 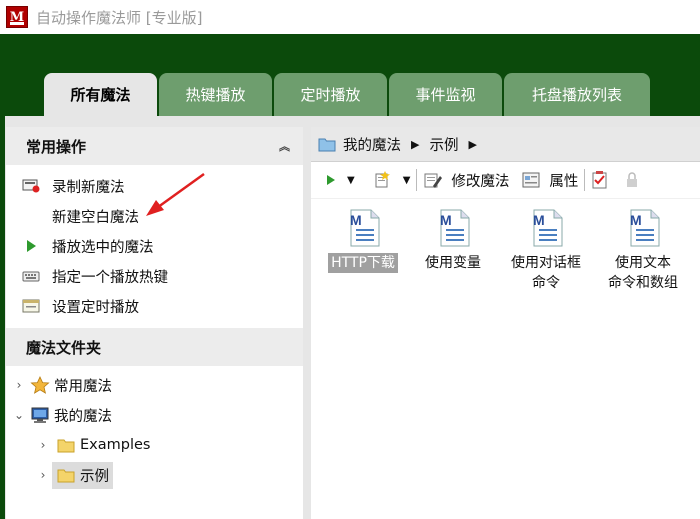 What do you see at coordinates (546, 273) in the screenshot?
I see `file-label: 使用对话框 命令` at bounding box center [546, 273].